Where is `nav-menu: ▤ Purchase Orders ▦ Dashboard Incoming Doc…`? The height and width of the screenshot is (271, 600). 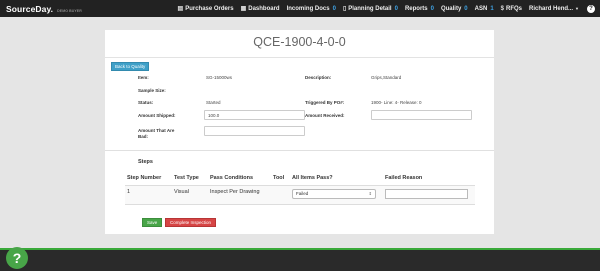 nav-menu: ▤ Purchase Orders ▦ Dashboard Incoming Doc… is located at coordinates (385, 8).